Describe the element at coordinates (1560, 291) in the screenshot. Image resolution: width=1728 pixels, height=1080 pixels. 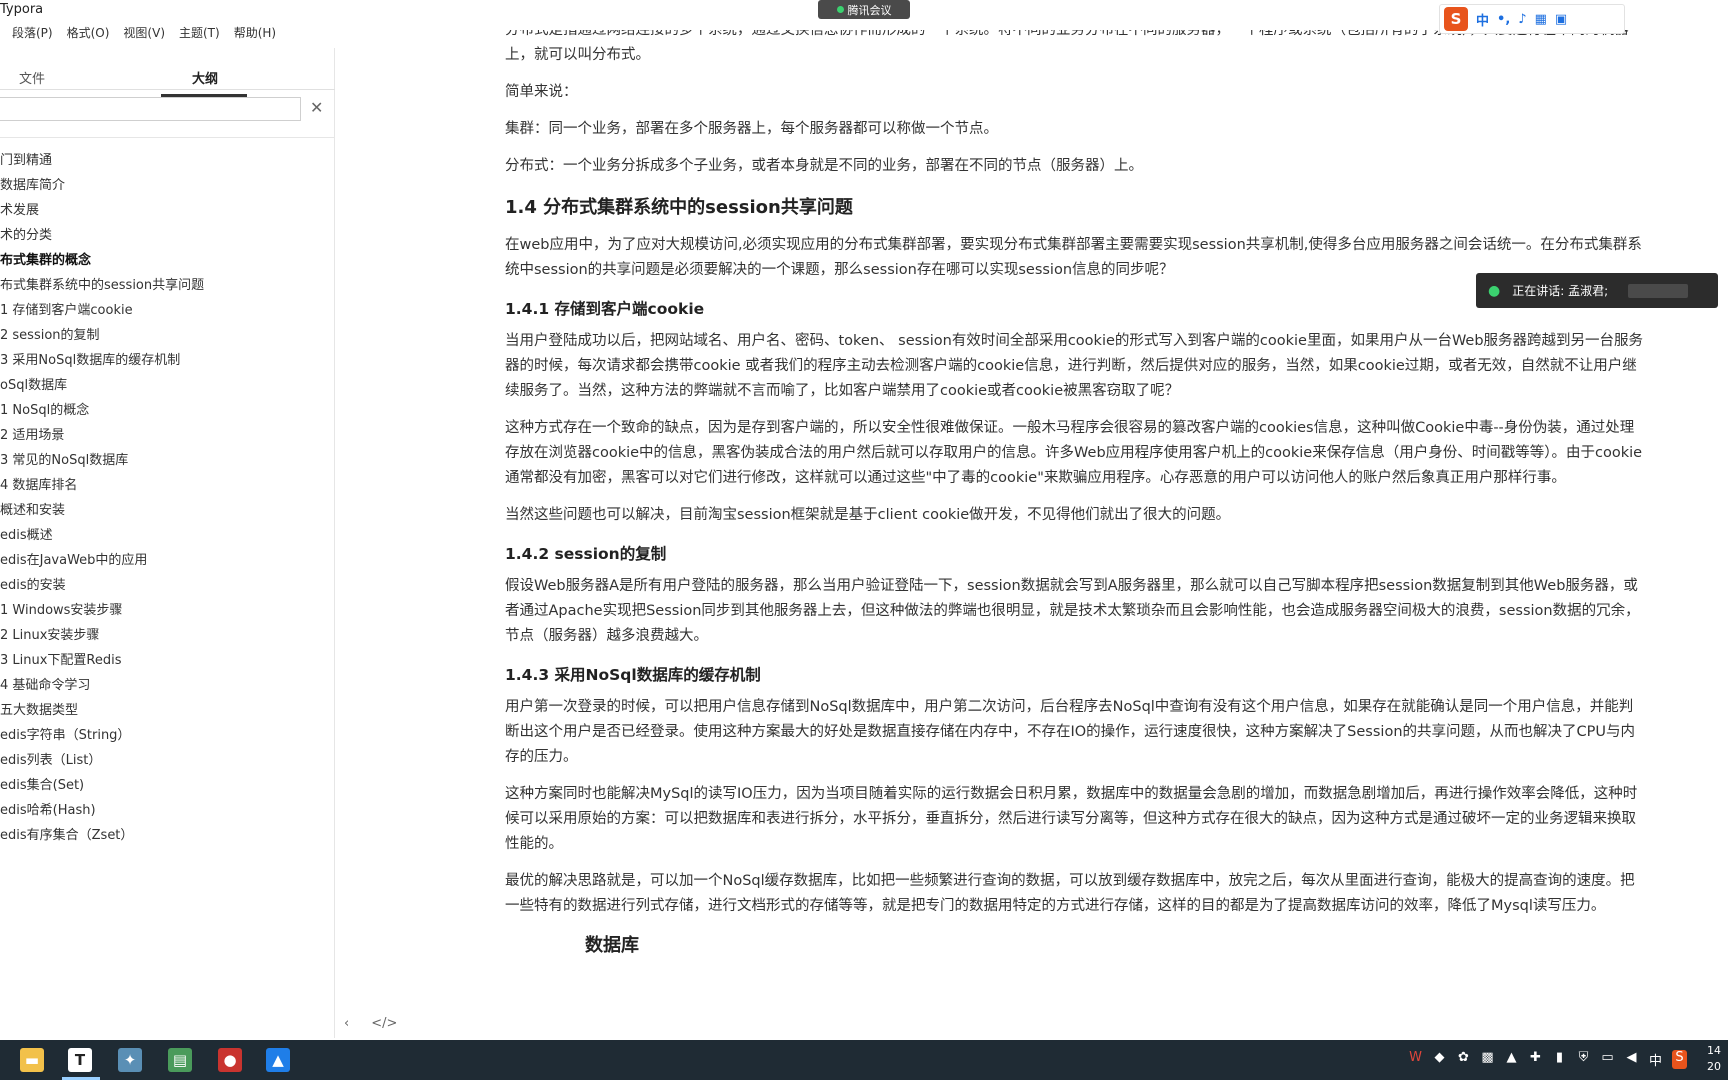
I see `speaking-label: 正在讲话: 孟淑君;` at that location.